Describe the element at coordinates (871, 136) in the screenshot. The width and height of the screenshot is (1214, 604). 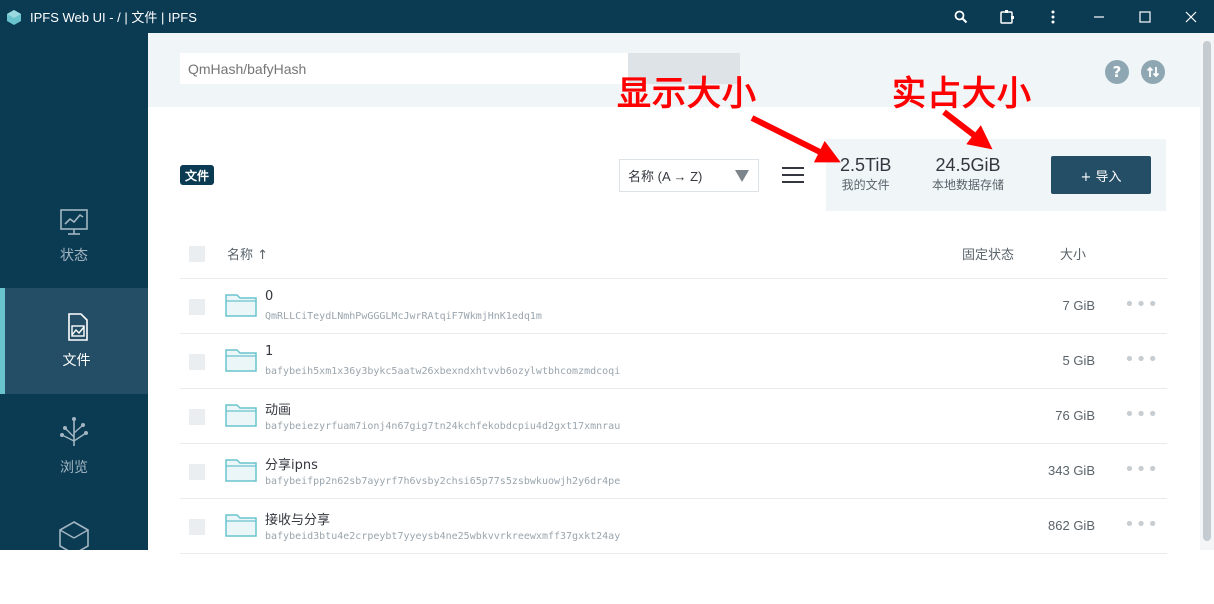
I see `annotation-arrows` at that location.